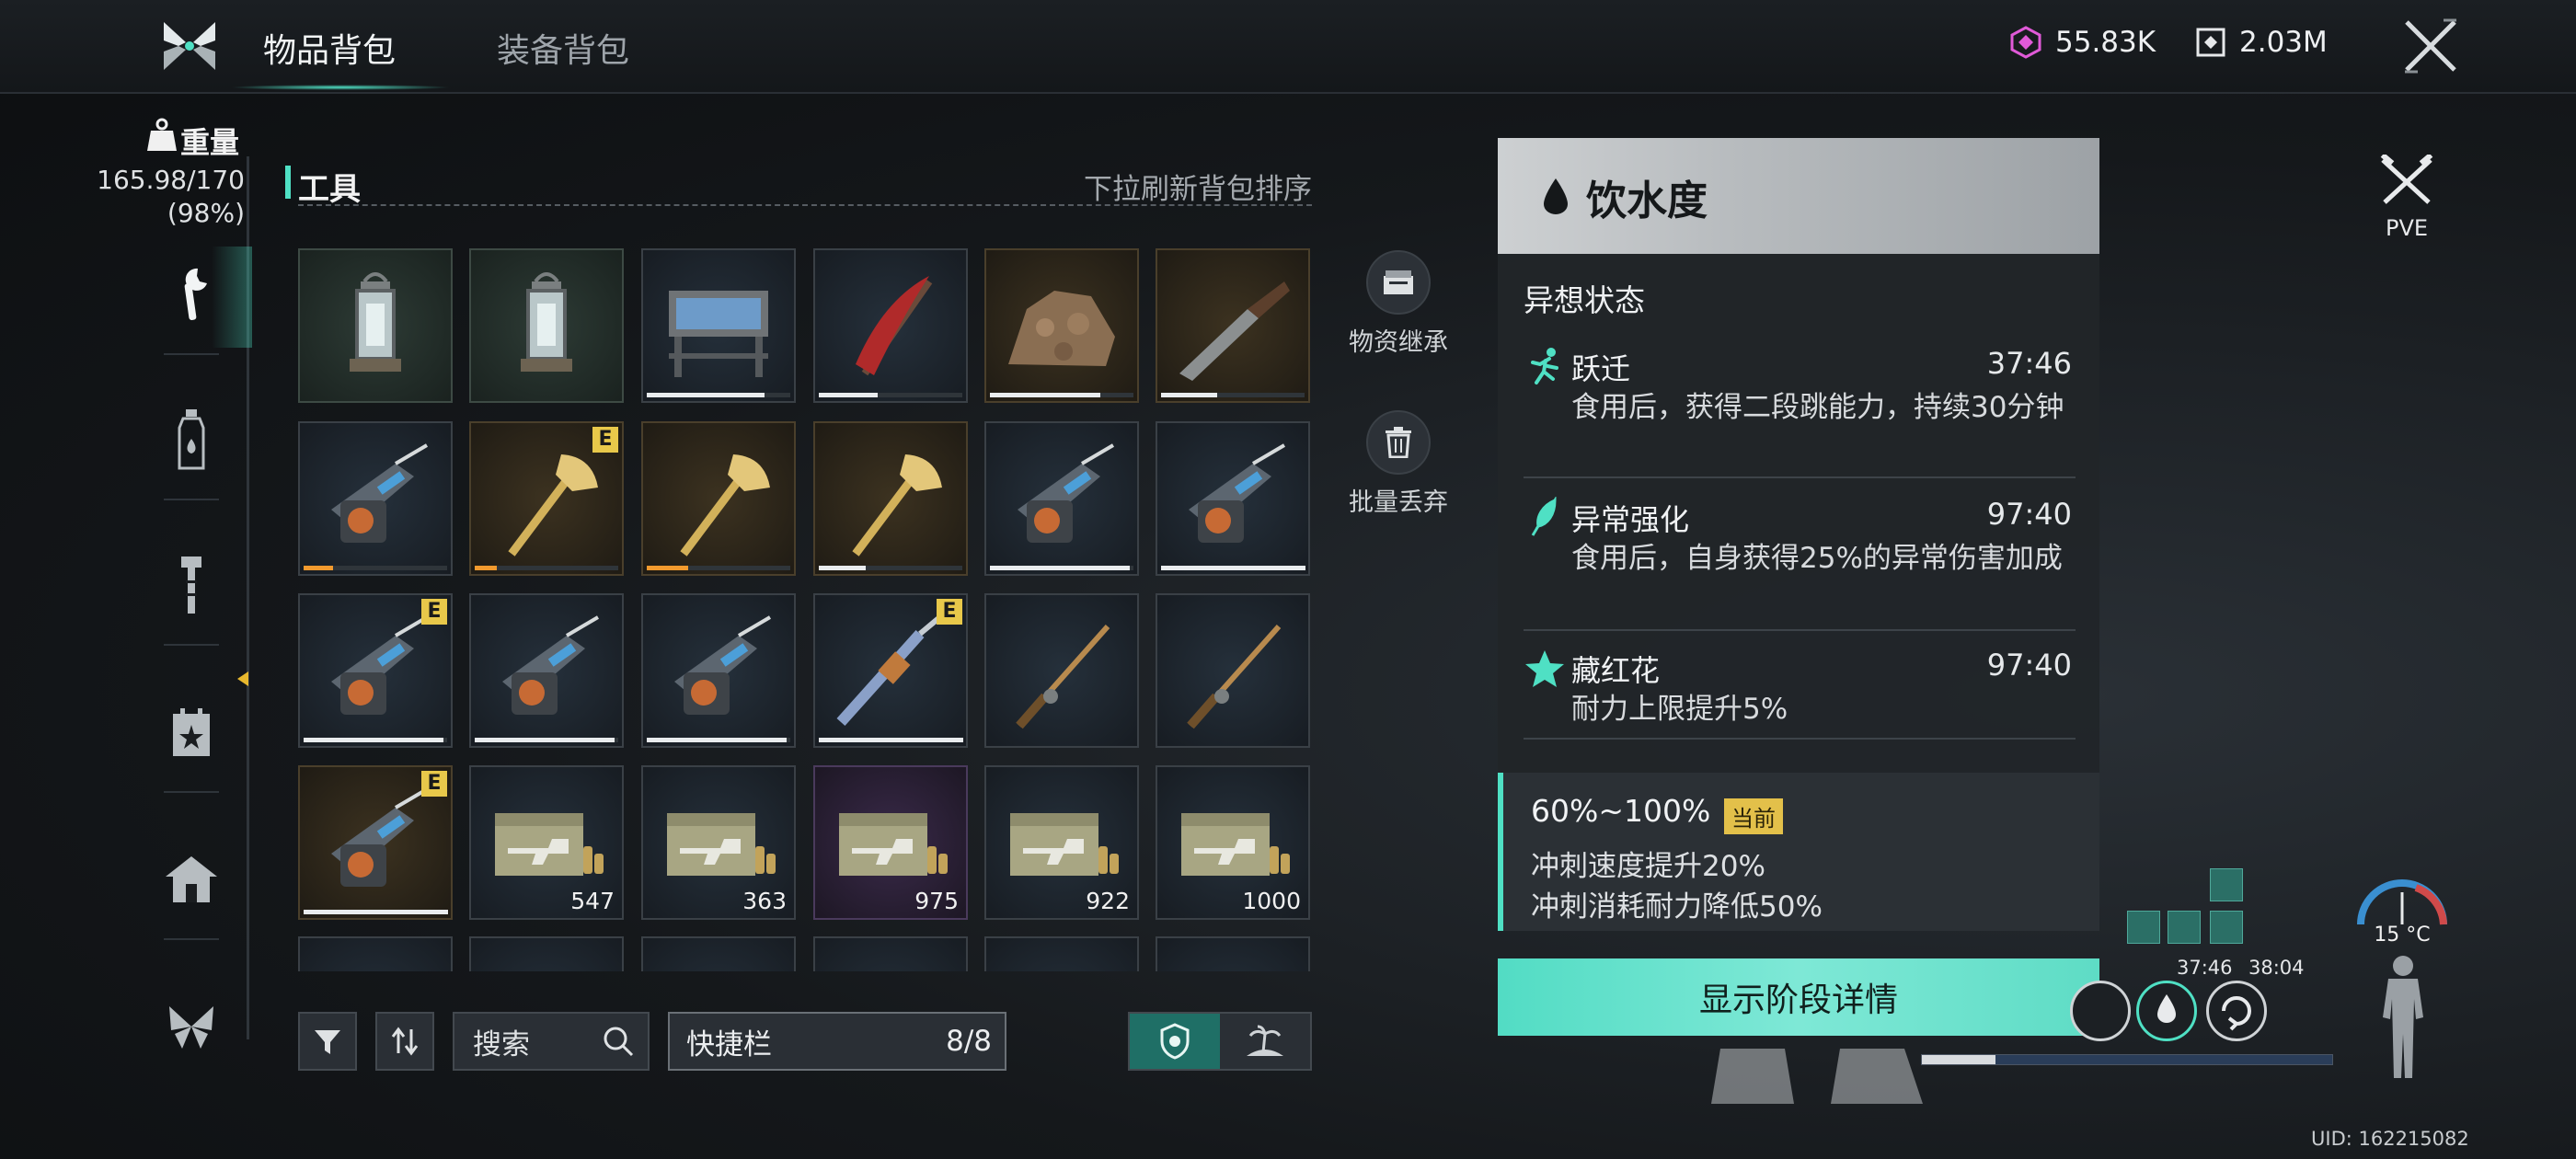  I want to click on currency-token: 2.03M, so click(2261, 42).